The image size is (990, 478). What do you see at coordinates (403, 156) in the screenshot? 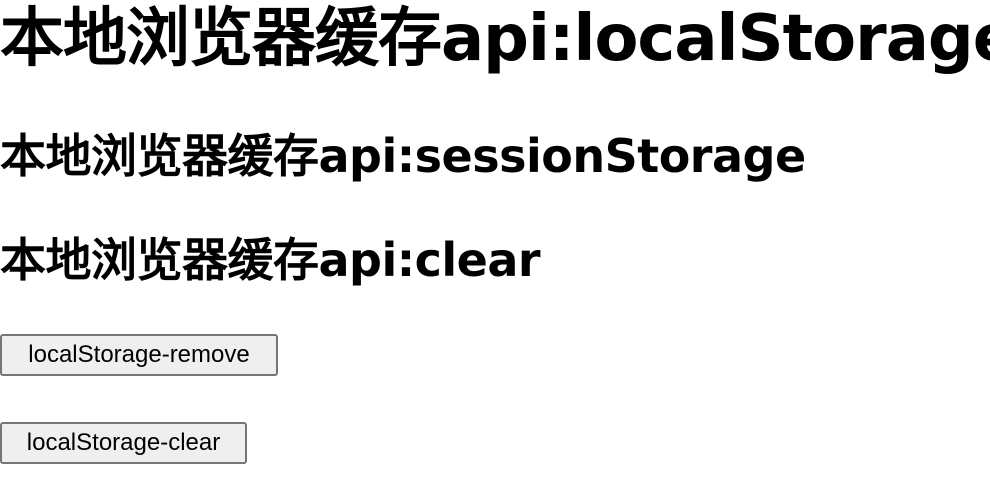
I see `heading-sessionstorage: 本地浏览器缓存api:sessionStorage` at bounding box center [403, 156].